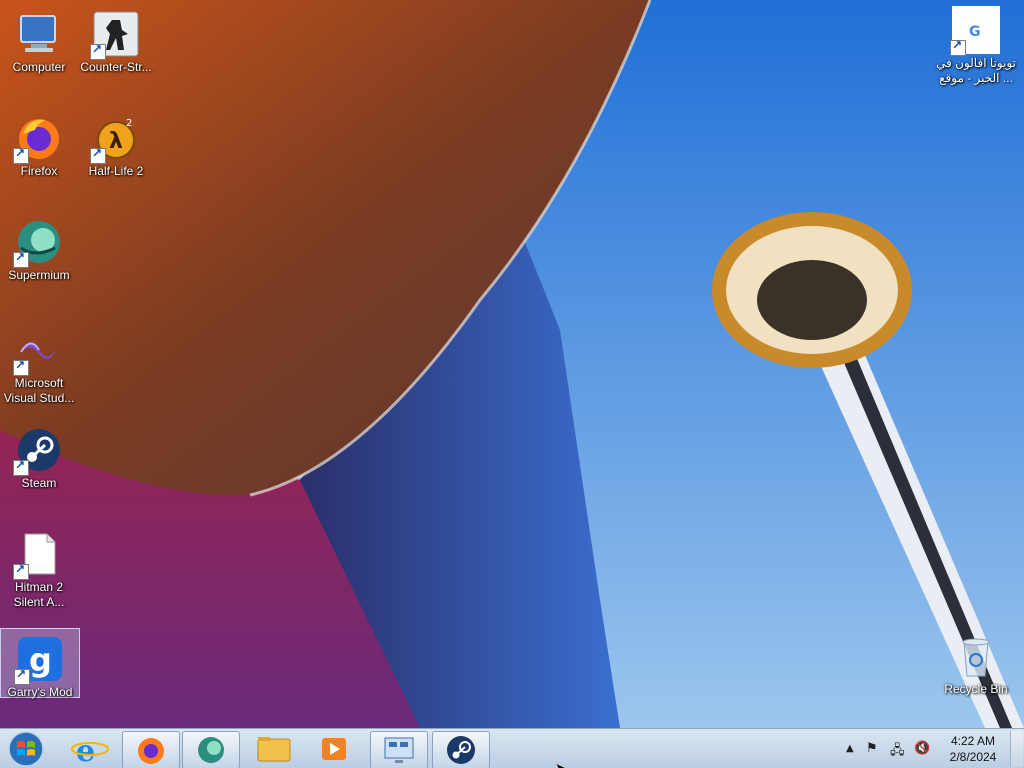  I want to click on folder-icon, so click(274, 749).